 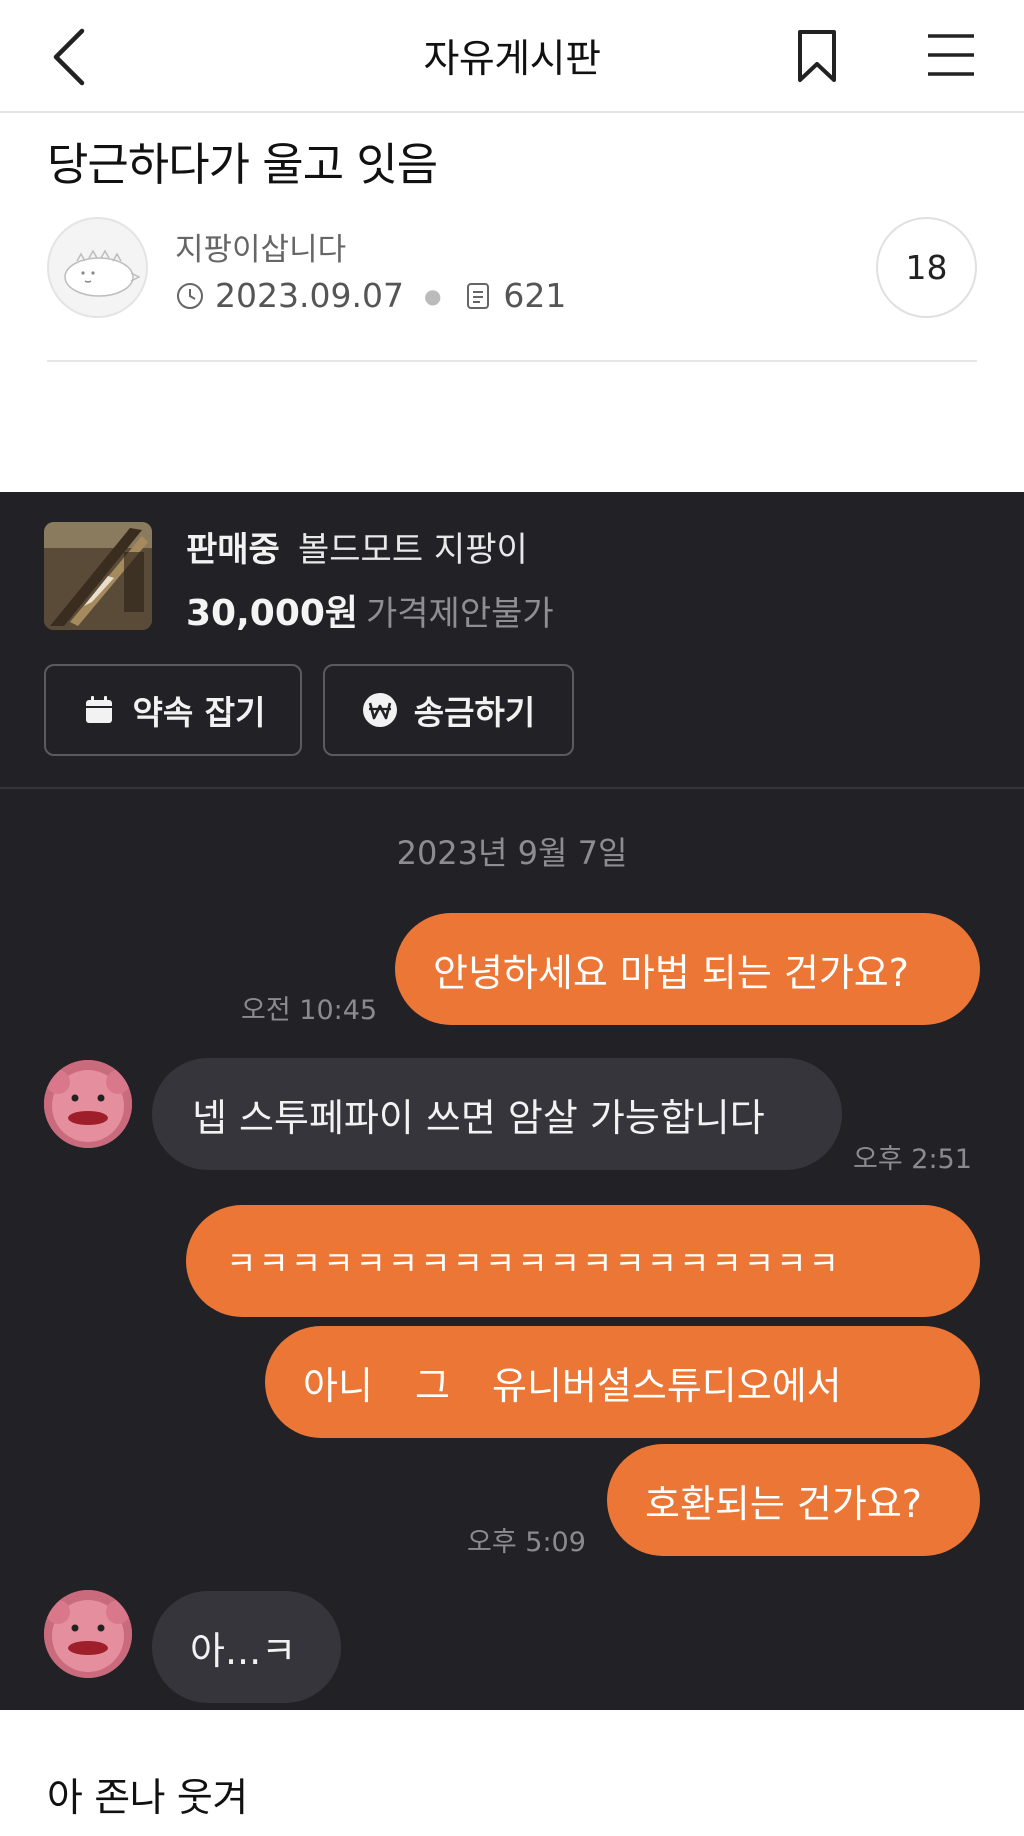 What do you see at coordinates (380, 710) in the screenshot?
I see `won-coin-icon` at bounding box center [380, 710].